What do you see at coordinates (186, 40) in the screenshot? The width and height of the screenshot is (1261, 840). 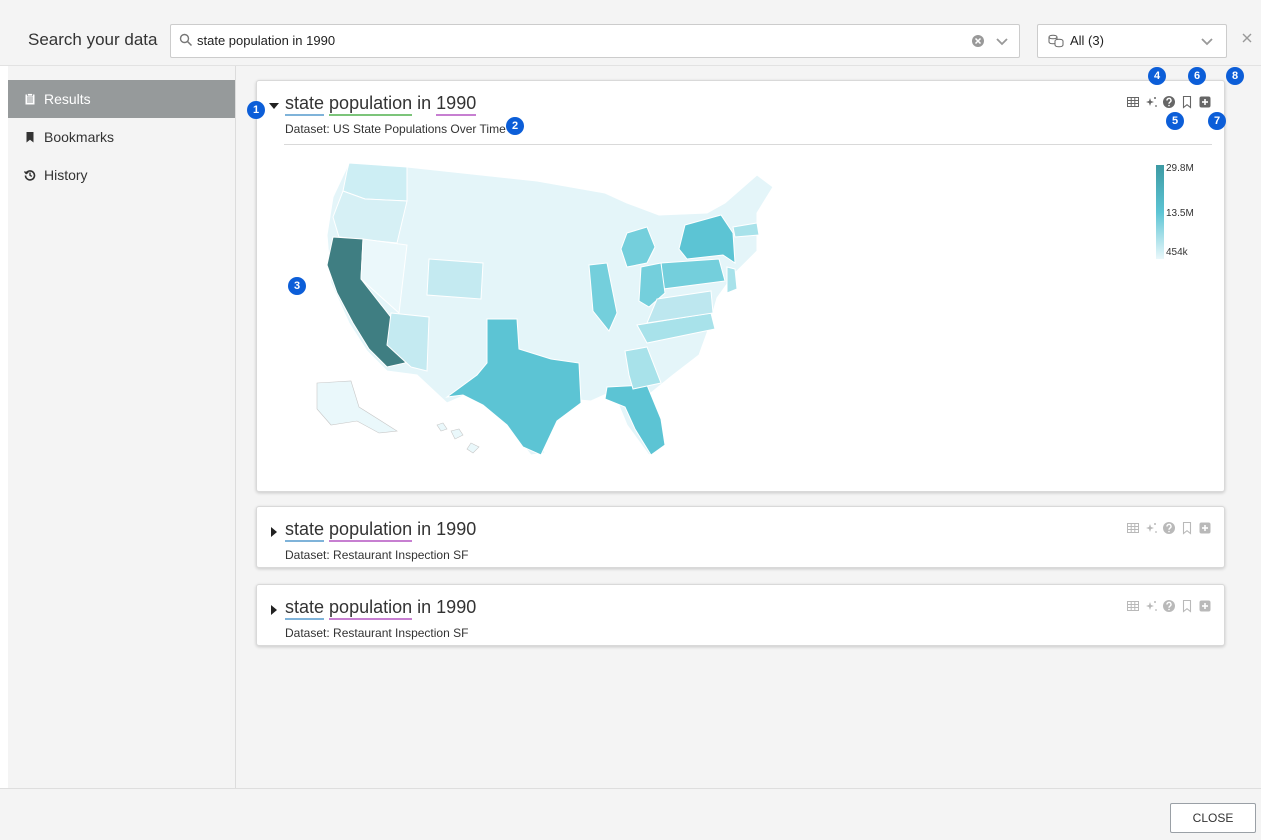 I see `search-icon` at bounding box center [186, 40].